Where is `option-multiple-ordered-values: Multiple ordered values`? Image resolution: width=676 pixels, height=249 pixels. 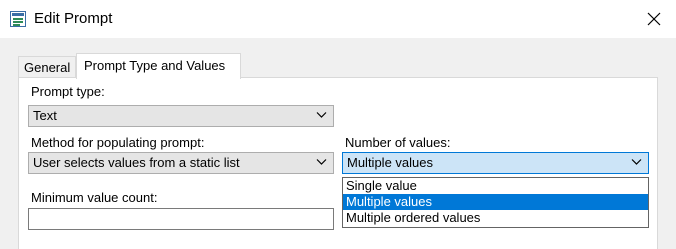
option-multiple-ordered-values: Multiple ordered values is located at coordinates (495, 218).